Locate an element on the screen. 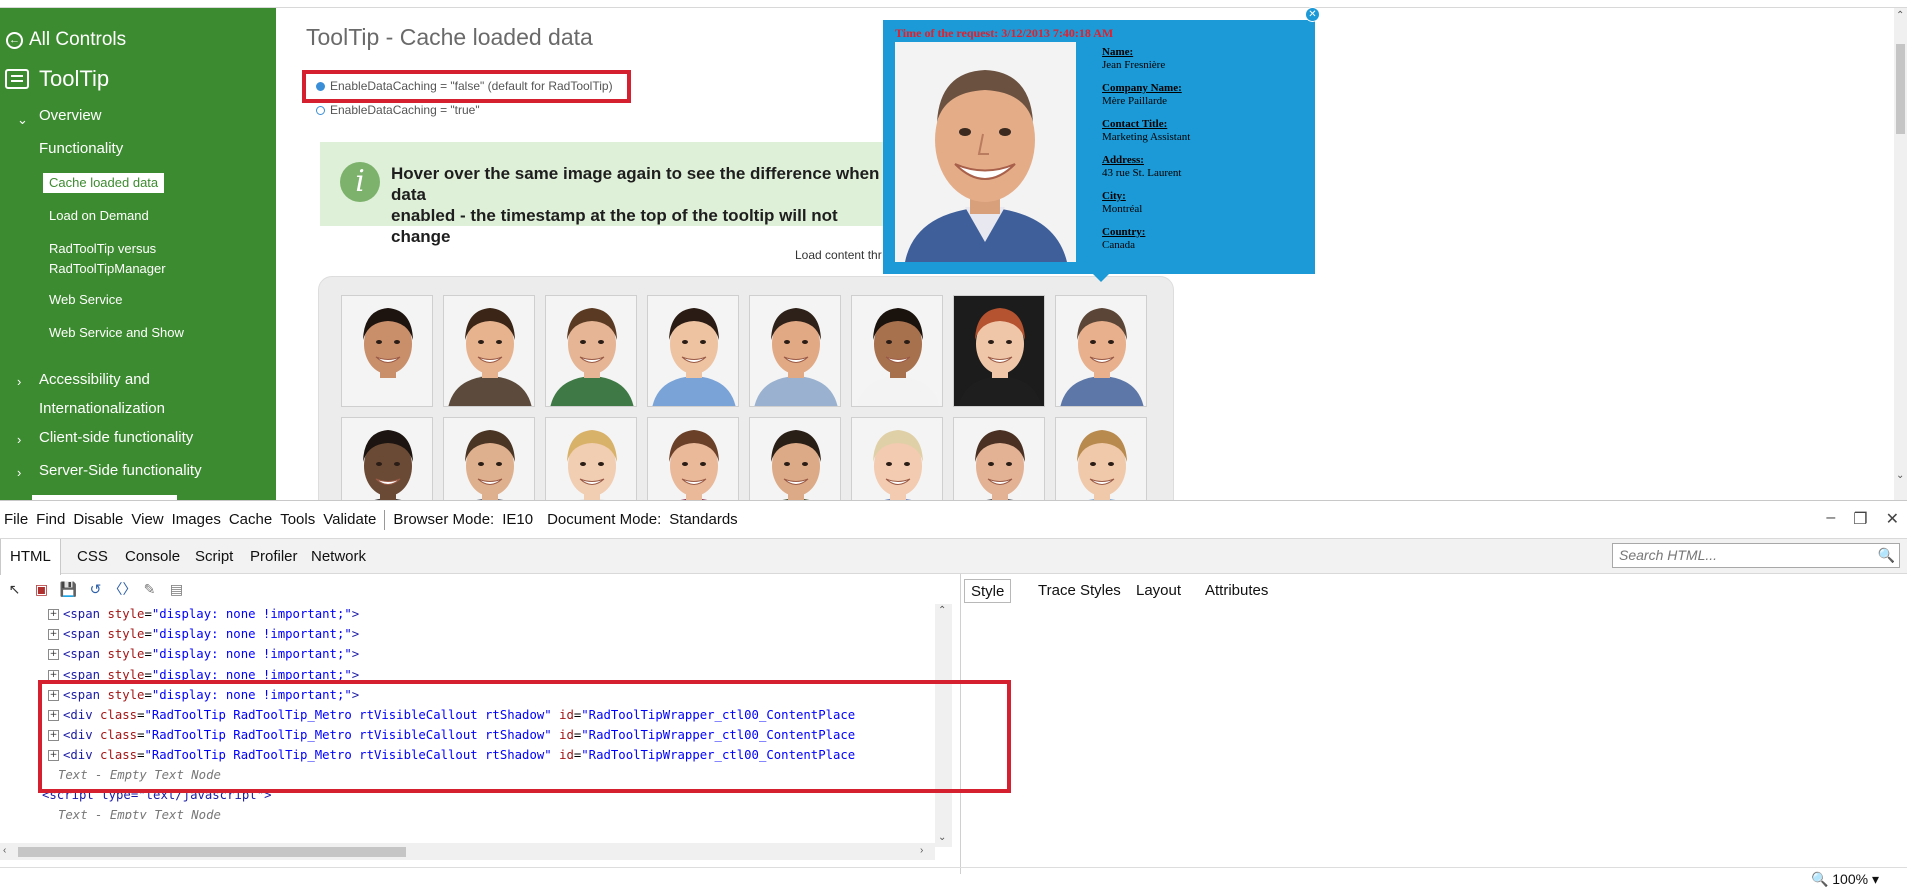 This screenshot has width=1907, height=892. sidebar-item-overview: Overview is located at coordinates (70, 115).